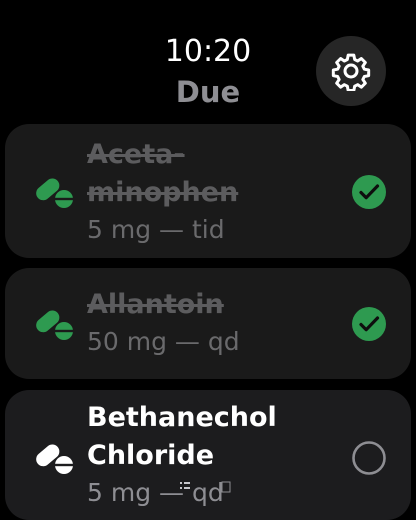 Image resolution: width=416 pixels, height=520 pixels. Describe the element at coordinates (156, 229) in the screenshot. I see `medication-dose: 5 mg — tid` at that location.